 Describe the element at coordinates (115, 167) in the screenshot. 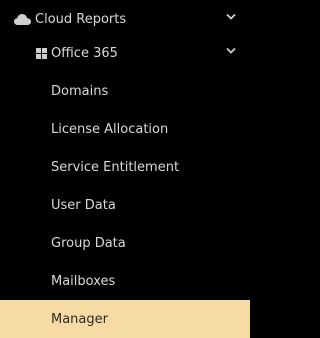

I see `nav-item-label: Service Entitlement` at that location.